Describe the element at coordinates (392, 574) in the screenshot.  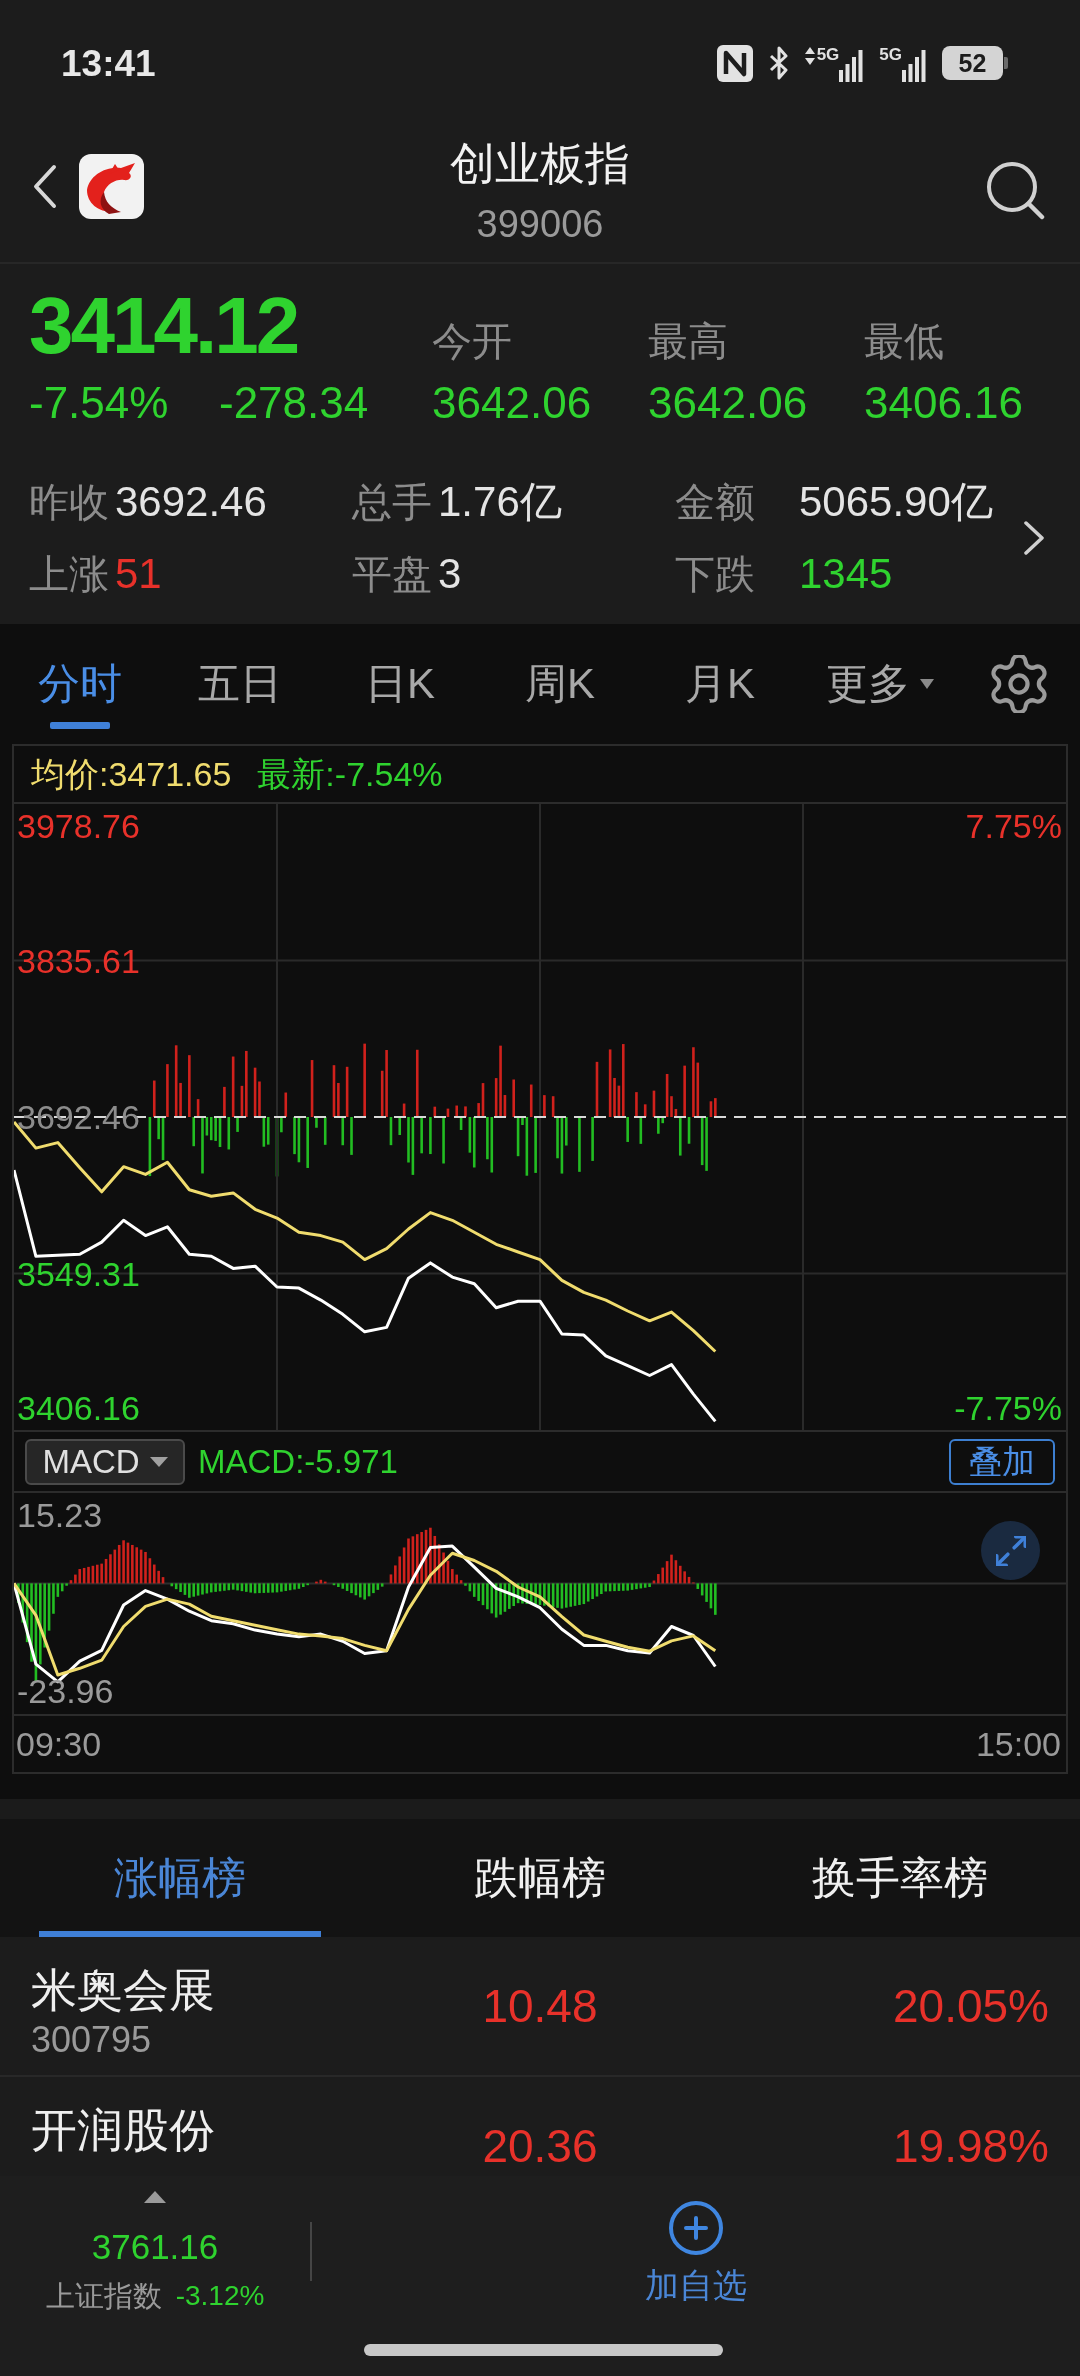
I see `detail-label: 平盘` at that location.